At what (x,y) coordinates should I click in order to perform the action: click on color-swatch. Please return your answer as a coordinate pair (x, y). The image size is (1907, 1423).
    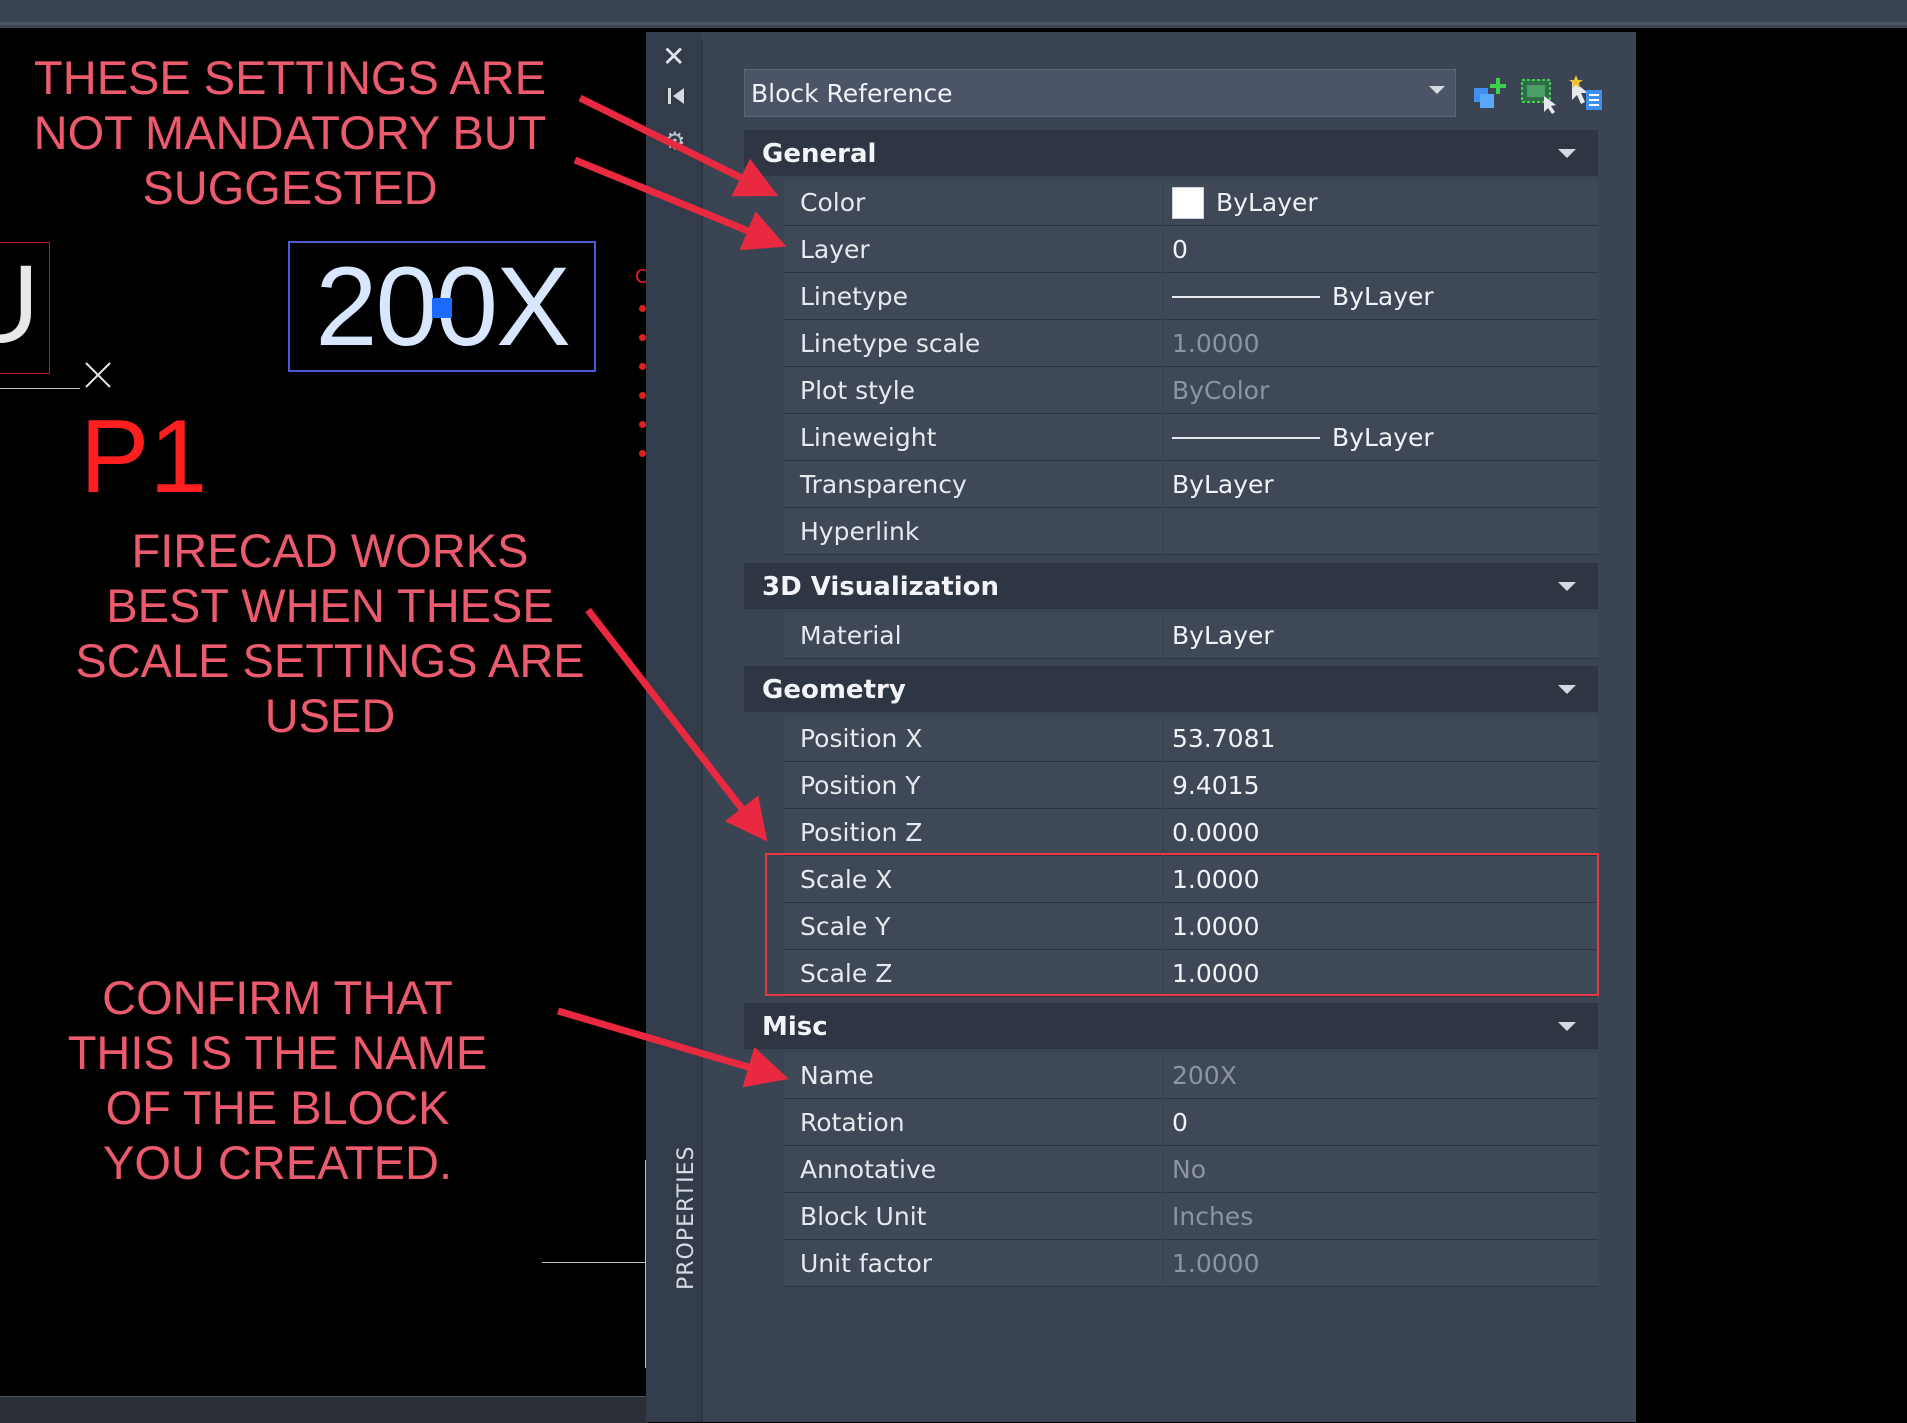
    Looking at the image, I should click on (1188, 203).